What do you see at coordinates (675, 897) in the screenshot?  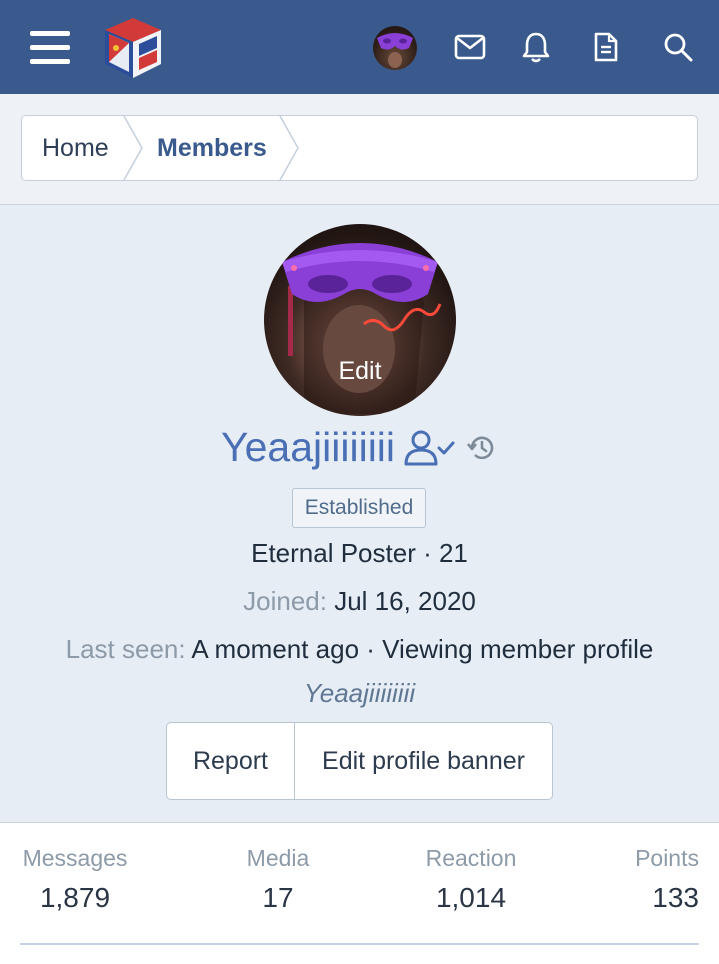 I see `stat-value: 133` at bounding box center [675, 897].